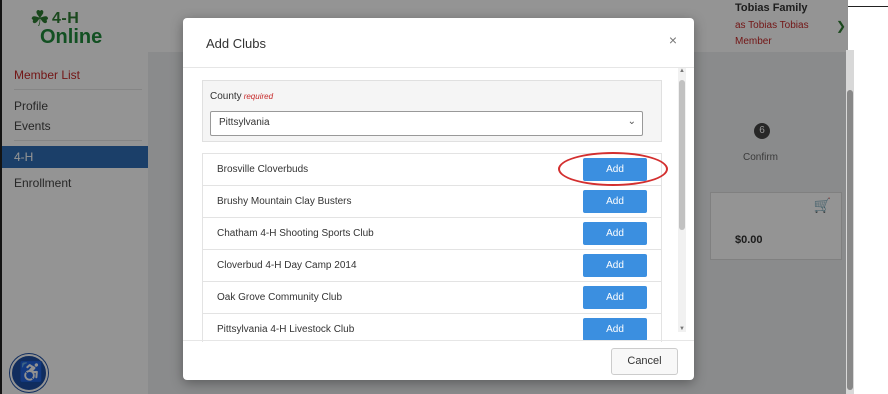  I want to click on required-marker: required, so click(258, 96).